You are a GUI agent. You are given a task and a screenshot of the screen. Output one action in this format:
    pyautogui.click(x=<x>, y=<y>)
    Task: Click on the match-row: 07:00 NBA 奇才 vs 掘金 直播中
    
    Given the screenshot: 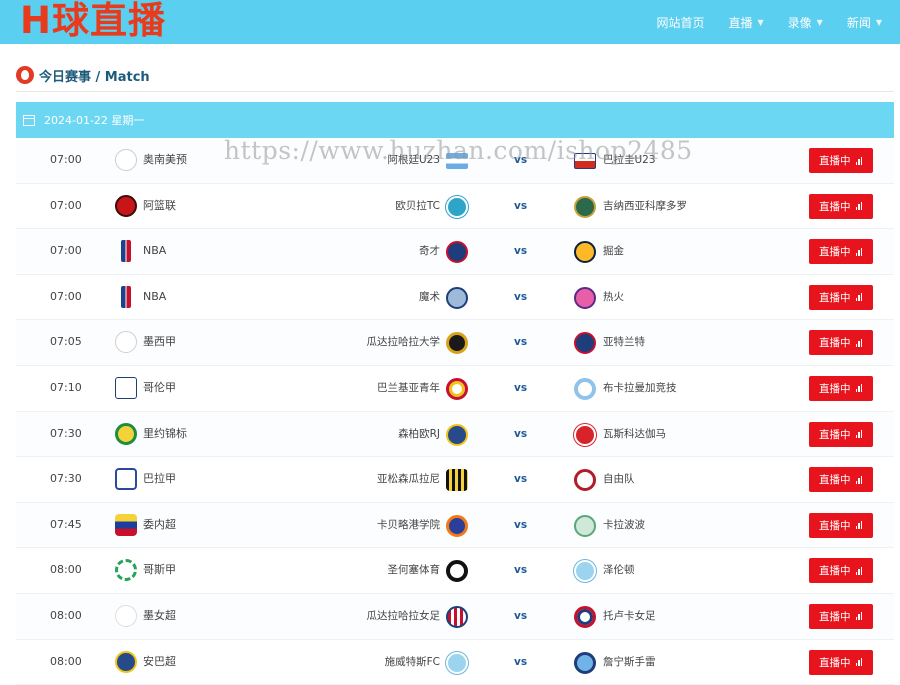 What is the action you would take?
    pyautogui.click(x=455, y=252)
    